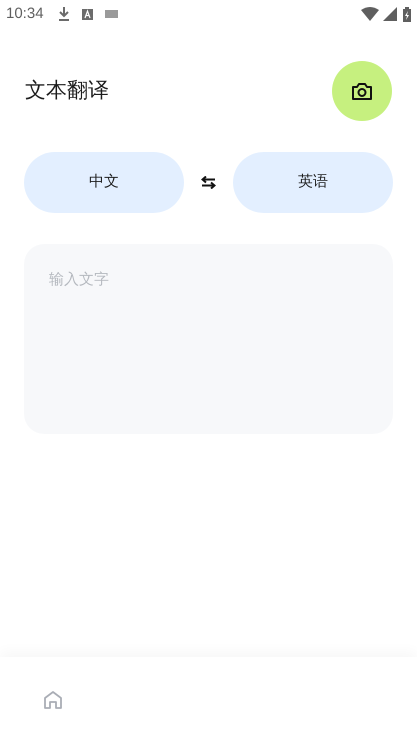  I want to click on text-icon, so click(87, 14).